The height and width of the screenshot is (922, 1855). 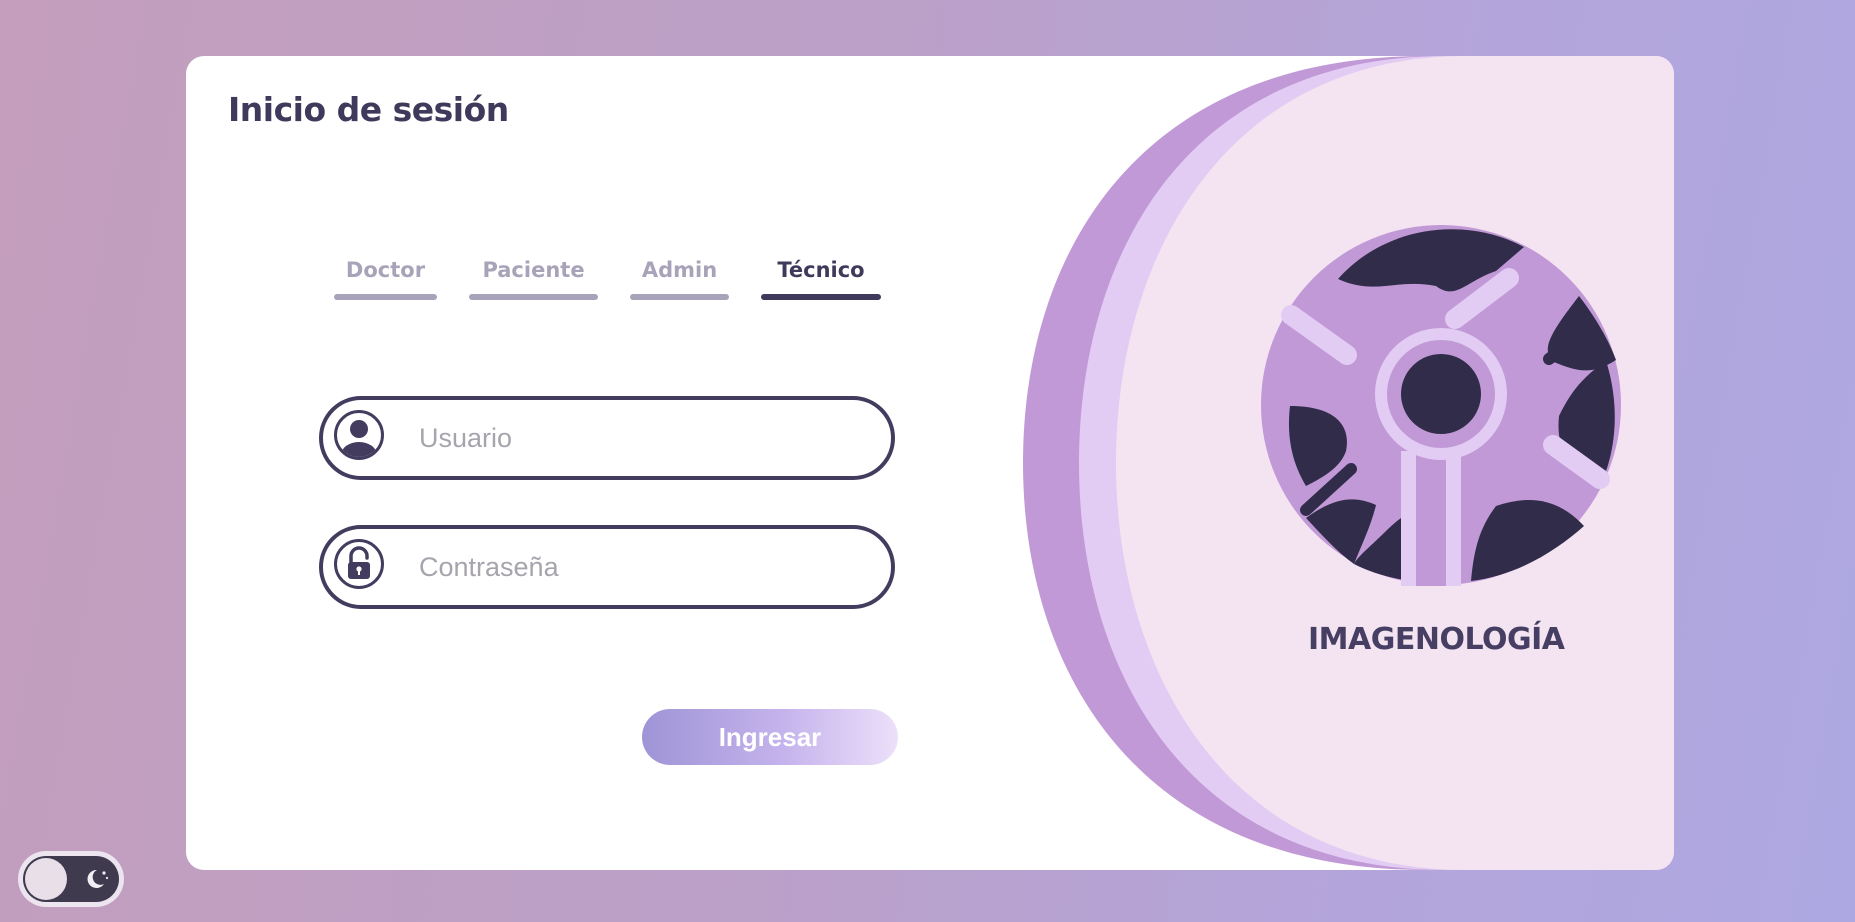 What do you see at coordinates (1441, 405) in the screenshot?
I see `aperture-wheel-logo` at bounding box center [1441, 405].